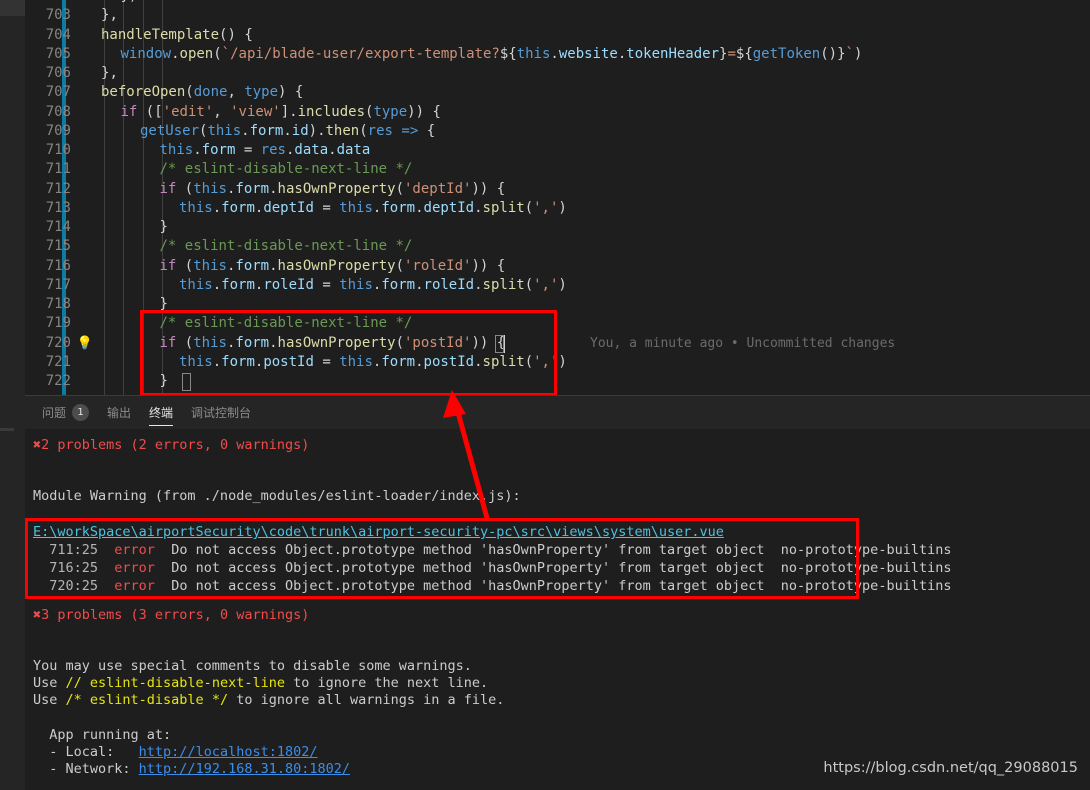 The image size is (1090, 790). I want to click on line-number: 720, so click(58, 342).